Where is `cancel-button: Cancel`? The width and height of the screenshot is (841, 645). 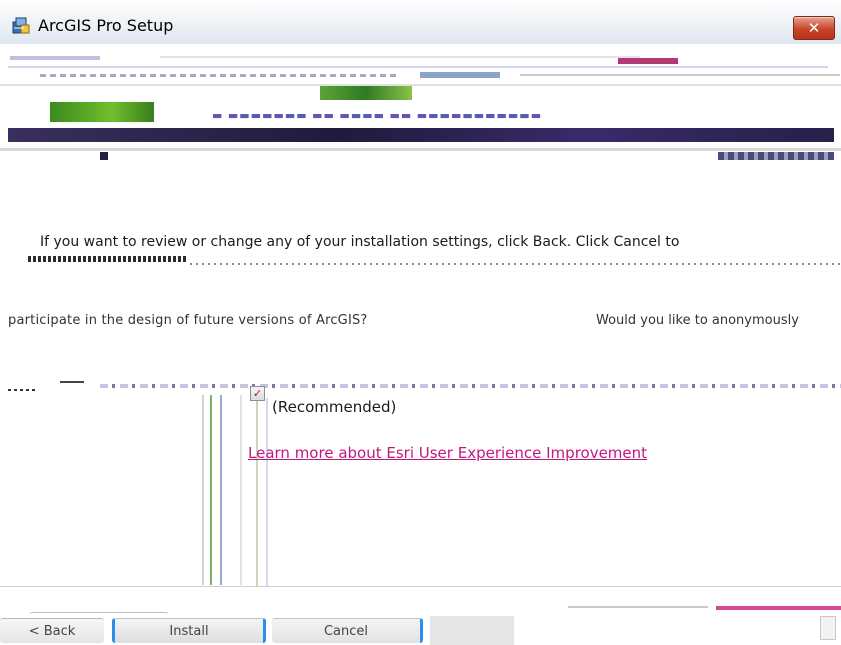 cancel-button: Cancel is located at coordinates (347, 630).